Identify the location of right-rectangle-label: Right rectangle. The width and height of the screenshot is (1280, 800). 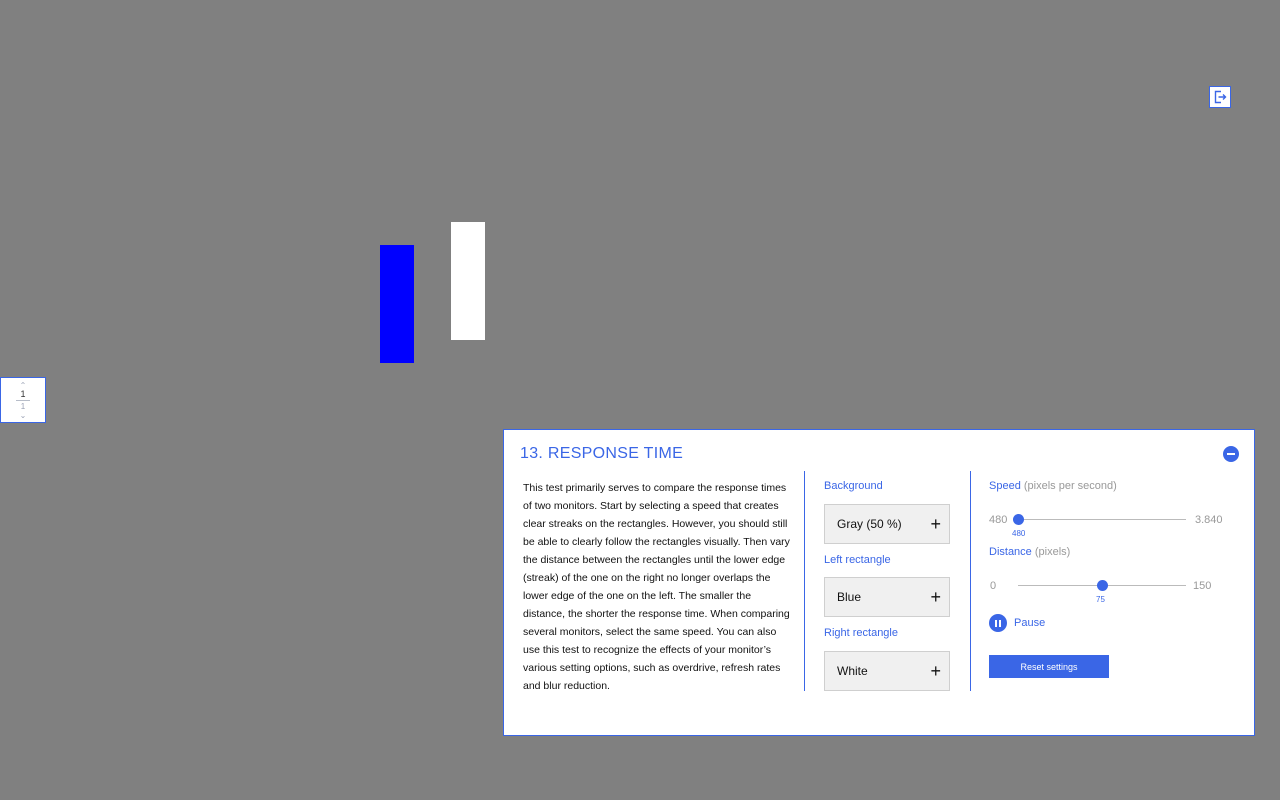
(861, 633).